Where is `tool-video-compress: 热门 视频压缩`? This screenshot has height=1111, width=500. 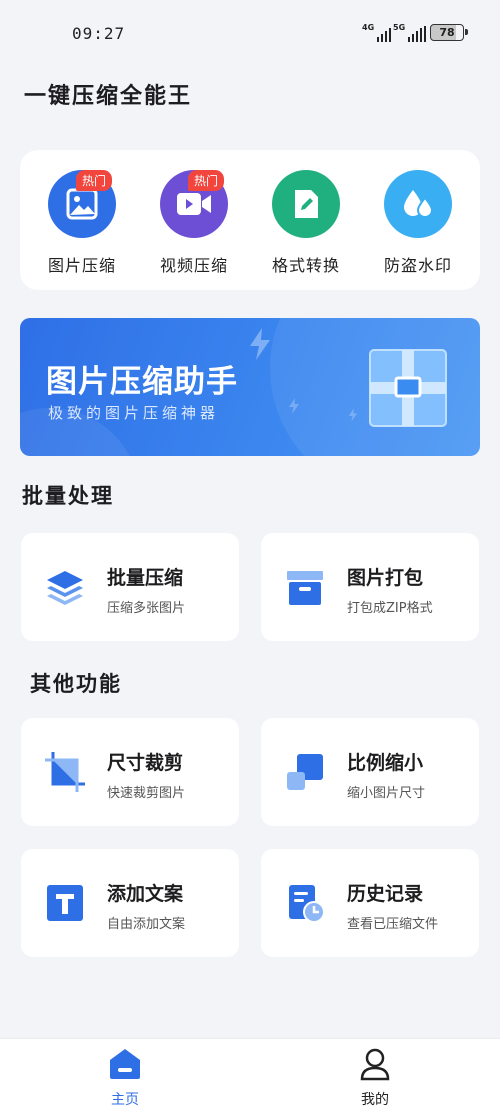
tool-video-compress: 热门 视频压缩 is located at coordinates (194, 223).